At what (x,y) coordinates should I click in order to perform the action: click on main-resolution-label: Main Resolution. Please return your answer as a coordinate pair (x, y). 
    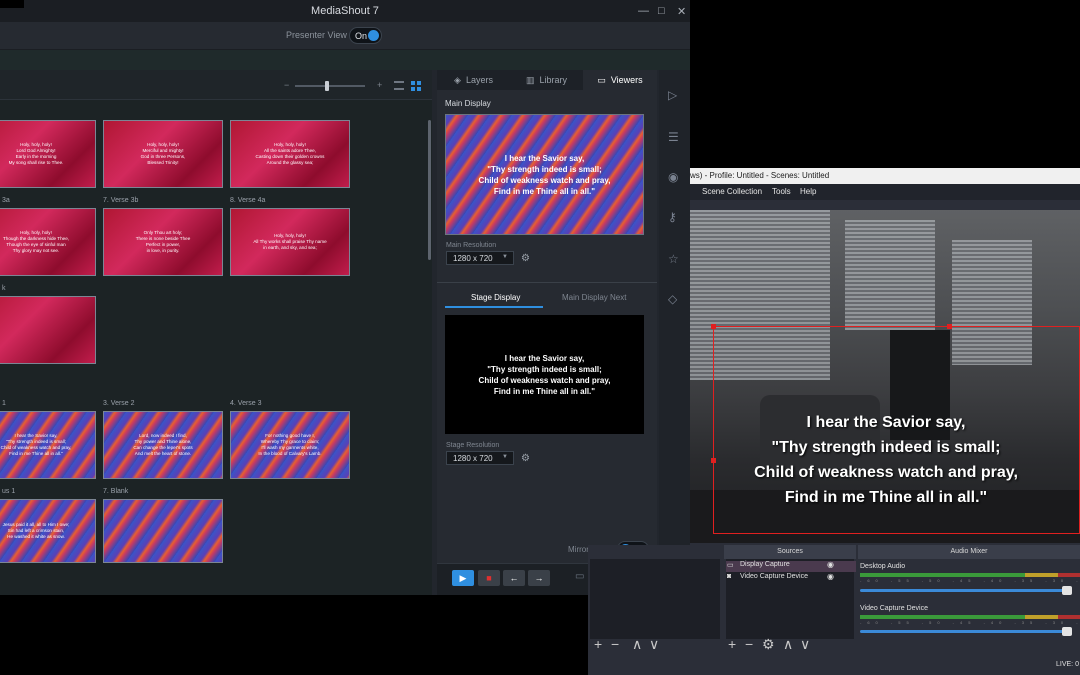
    Looking at the image, I should click on (471, 245).